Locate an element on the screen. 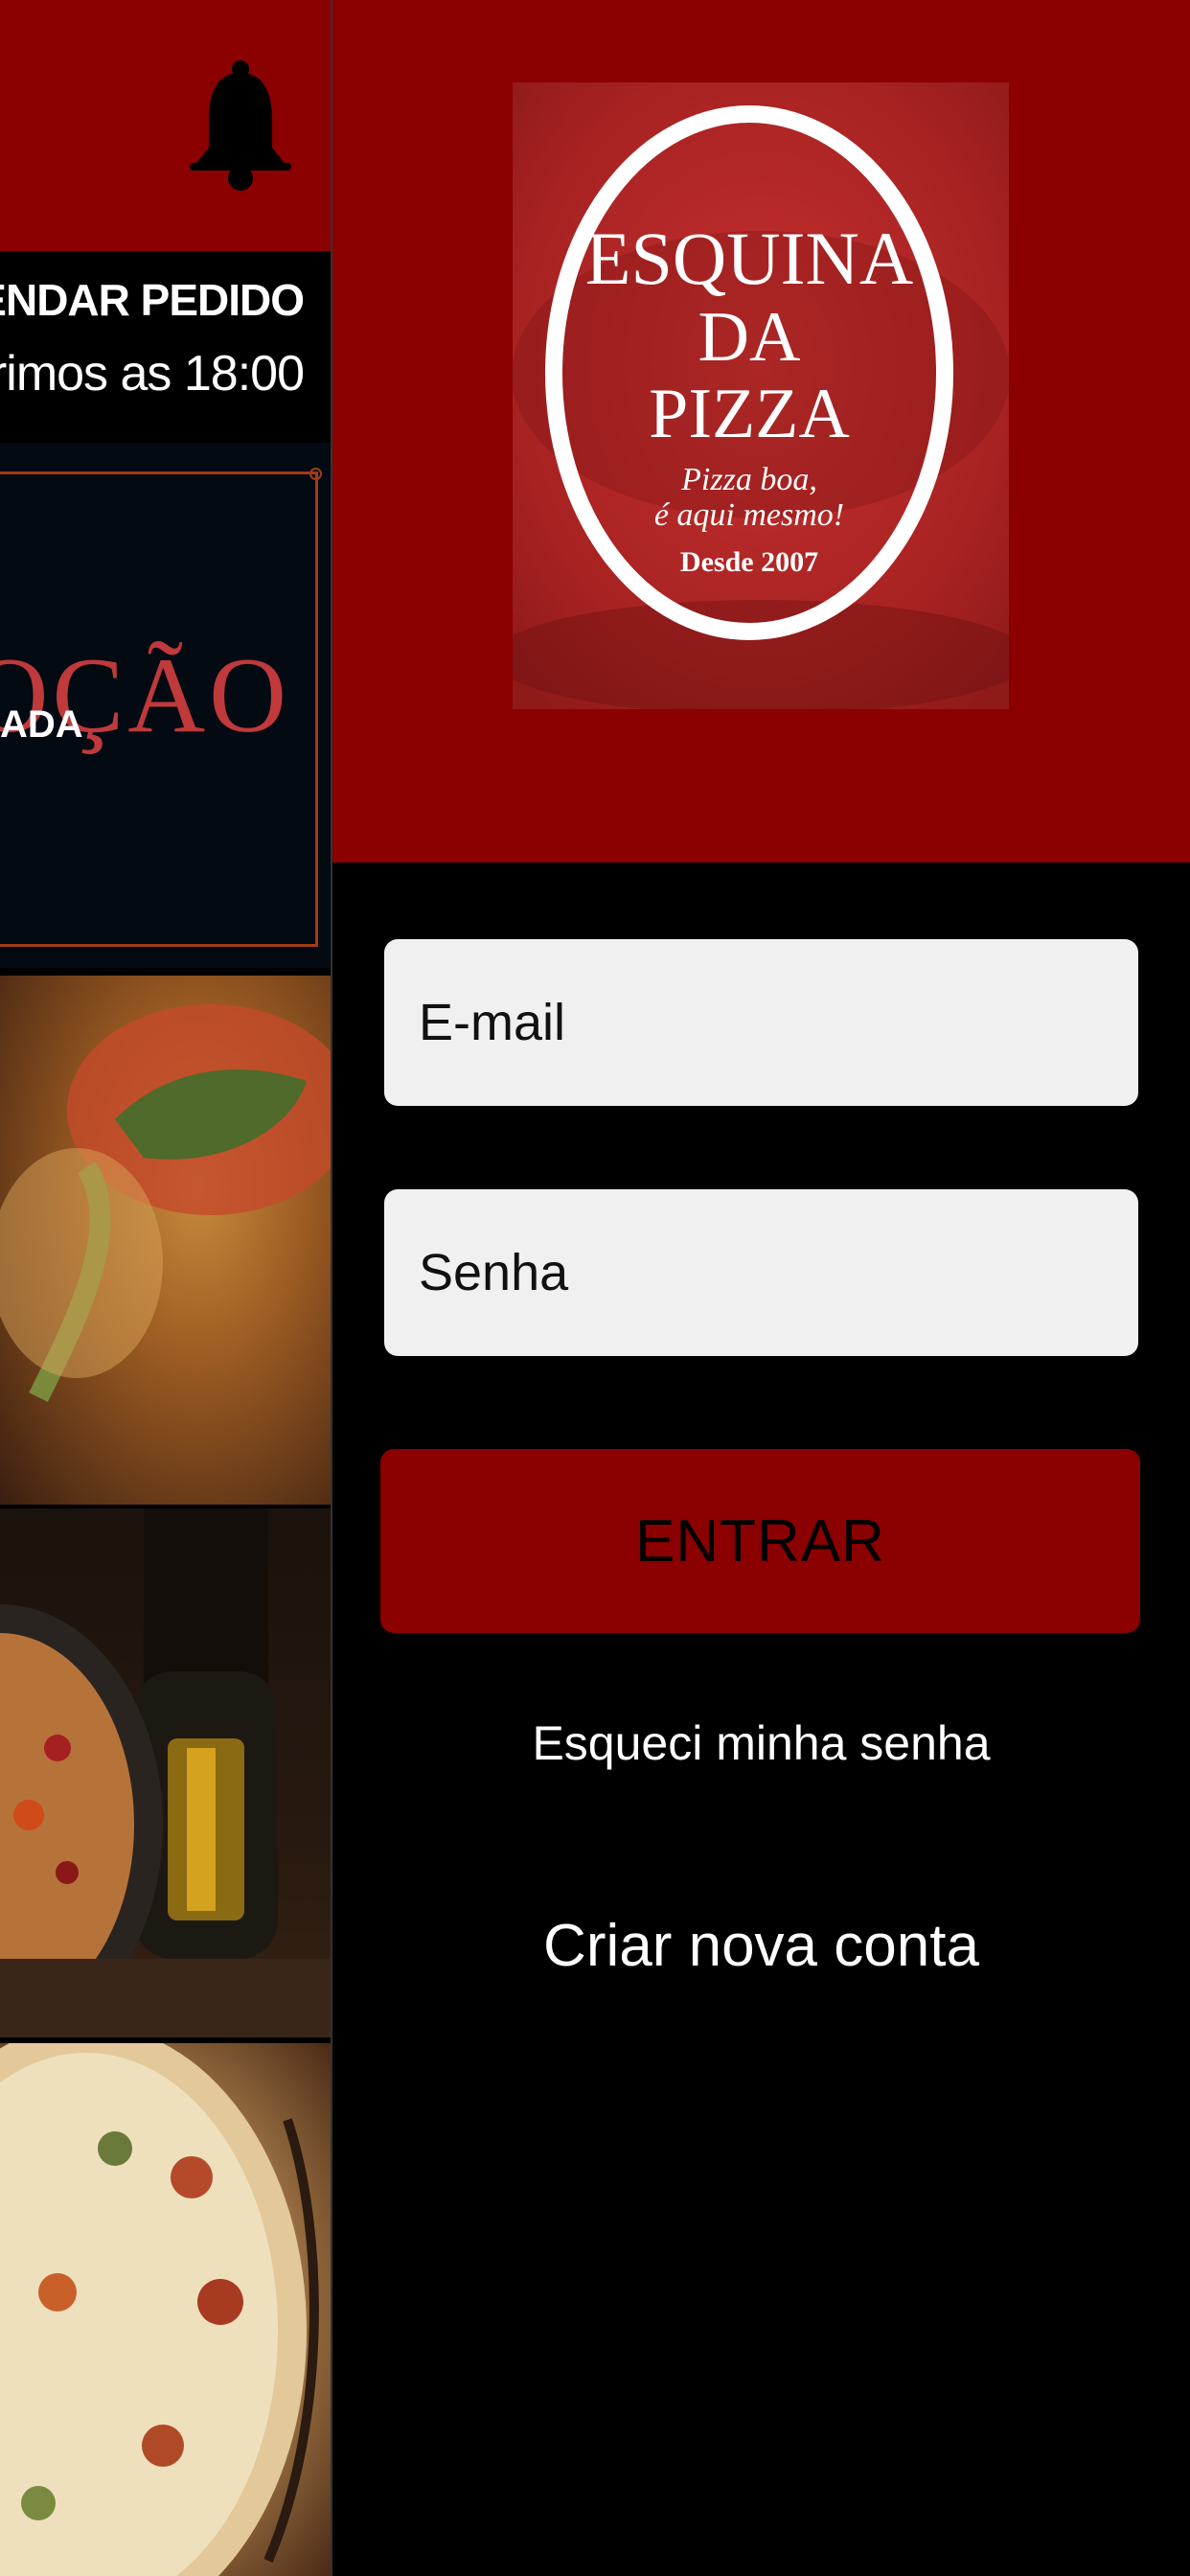 The width and height of the screenshot is (1190, 2576). opening-time-text: rimos as 18:00 is located at coordinates (152, 374).